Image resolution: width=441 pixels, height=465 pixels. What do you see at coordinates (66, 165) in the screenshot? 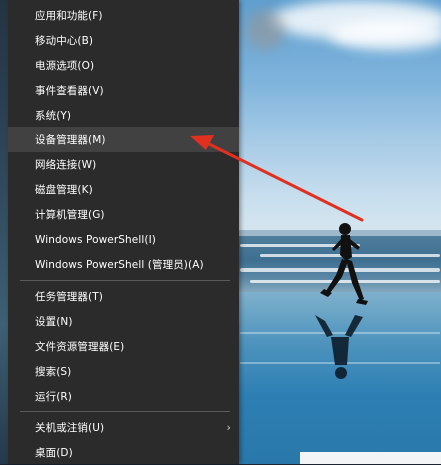
I see `menu-item-label: 网络连接(W)` at bounding box center [66, 165].